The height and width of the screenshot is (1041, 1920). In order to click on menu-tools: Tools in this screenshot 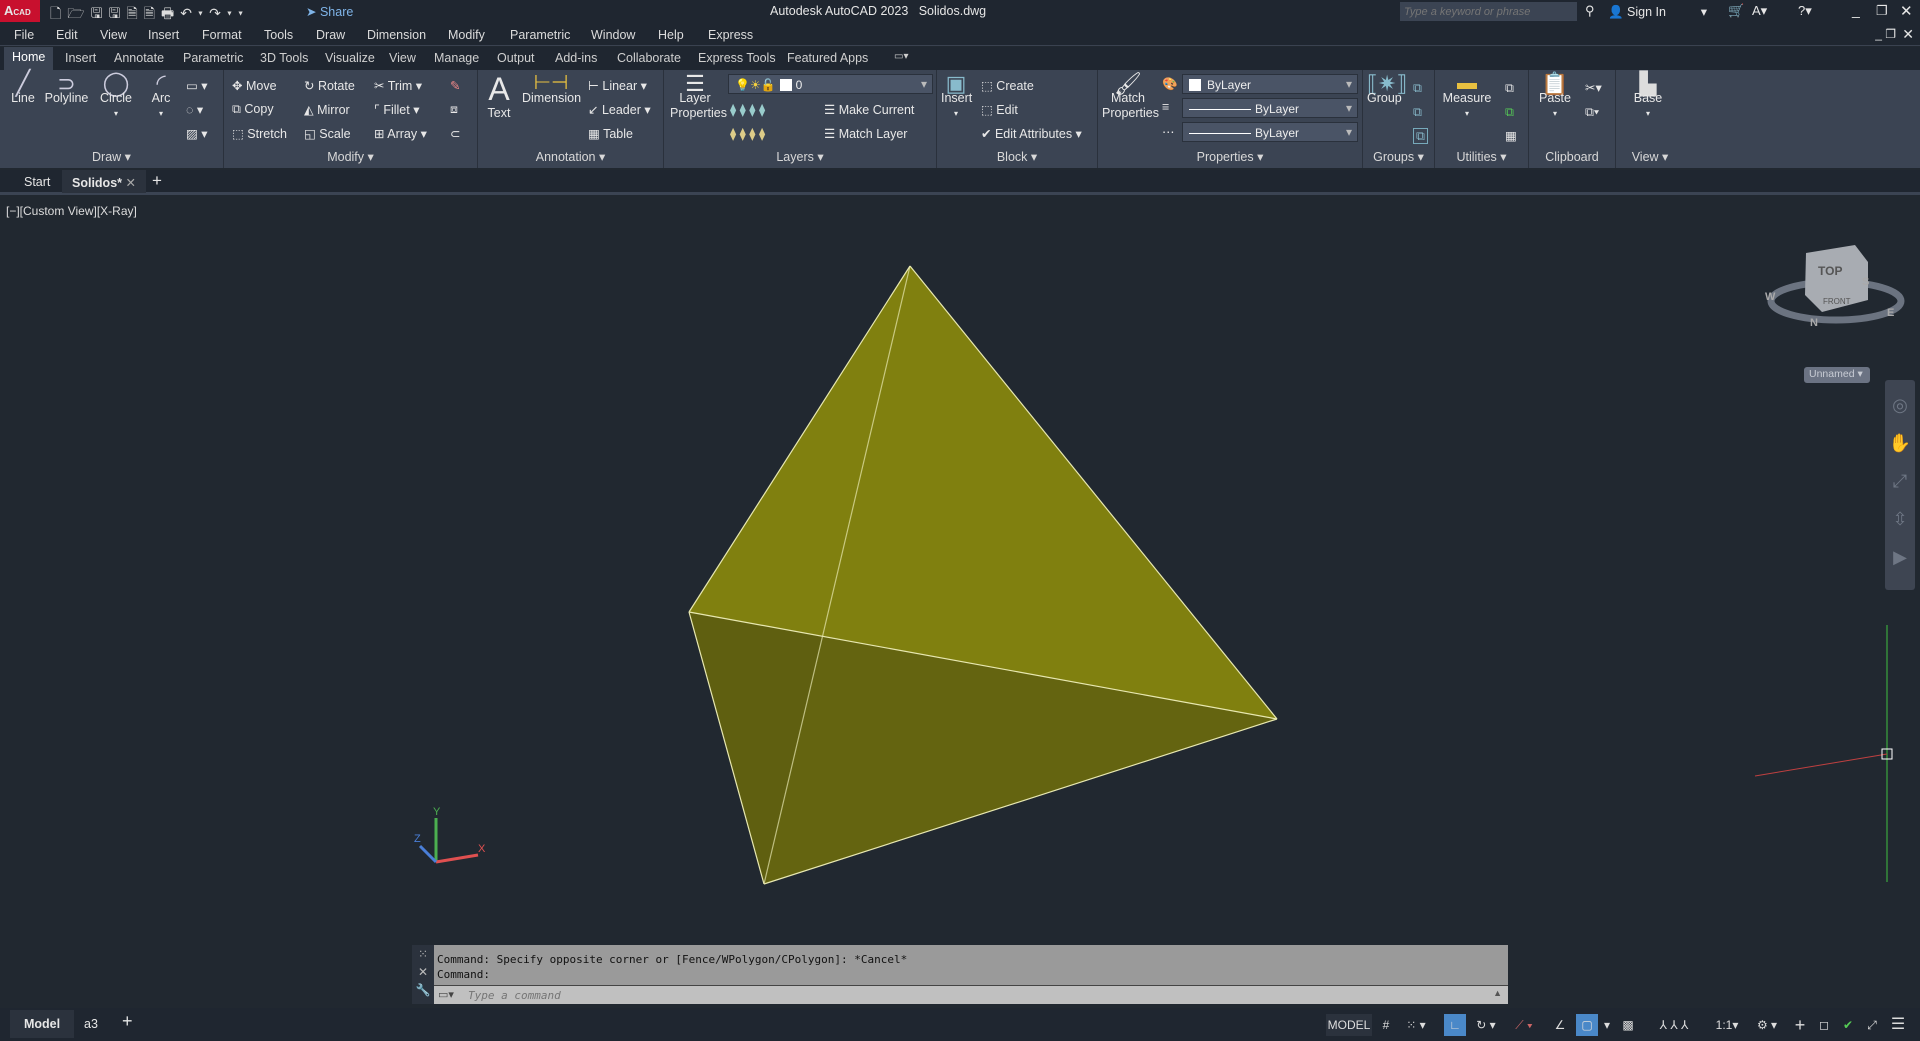, I will do `click(278, 35)`.